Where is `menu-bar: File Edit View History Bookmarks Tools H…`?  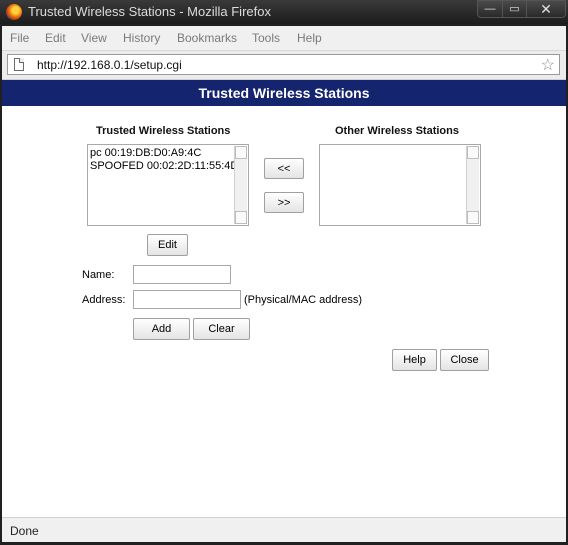
menu-bar: File Edit View History Bookmarks Tools H… is located at coordinates (284, 38).